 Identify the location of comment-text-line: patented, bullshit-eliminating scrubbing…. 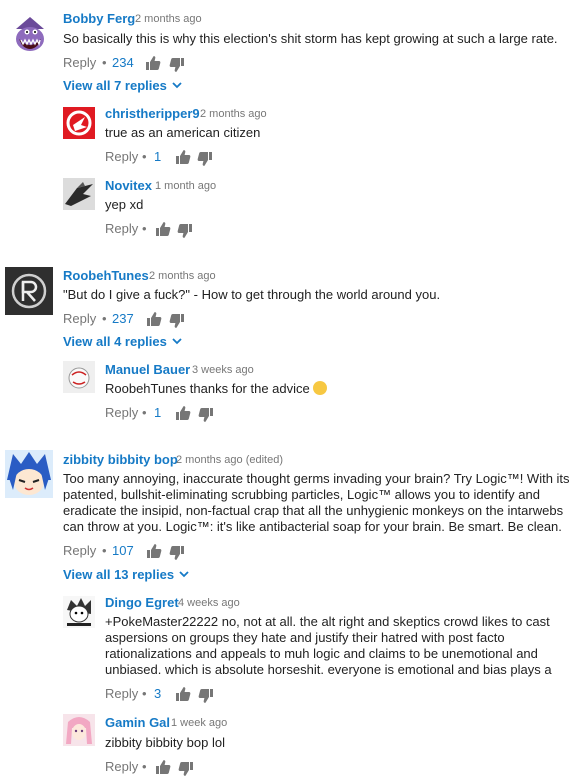
(301, 494).